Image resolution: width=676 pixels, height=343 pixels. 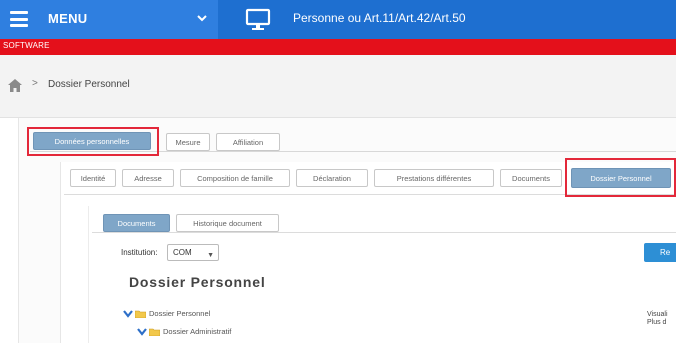 I want to click on breadcrumb-current: Dossier Personnel, so click(x=89, y=84).